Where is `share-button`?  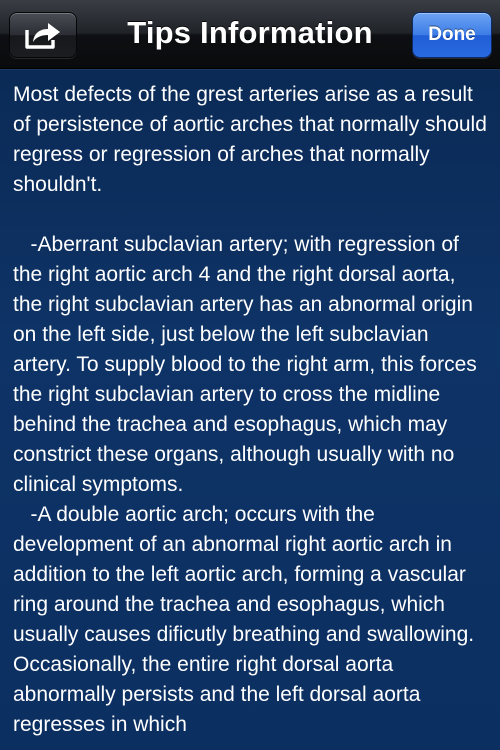 share-button is located at coordinates (43, 35).